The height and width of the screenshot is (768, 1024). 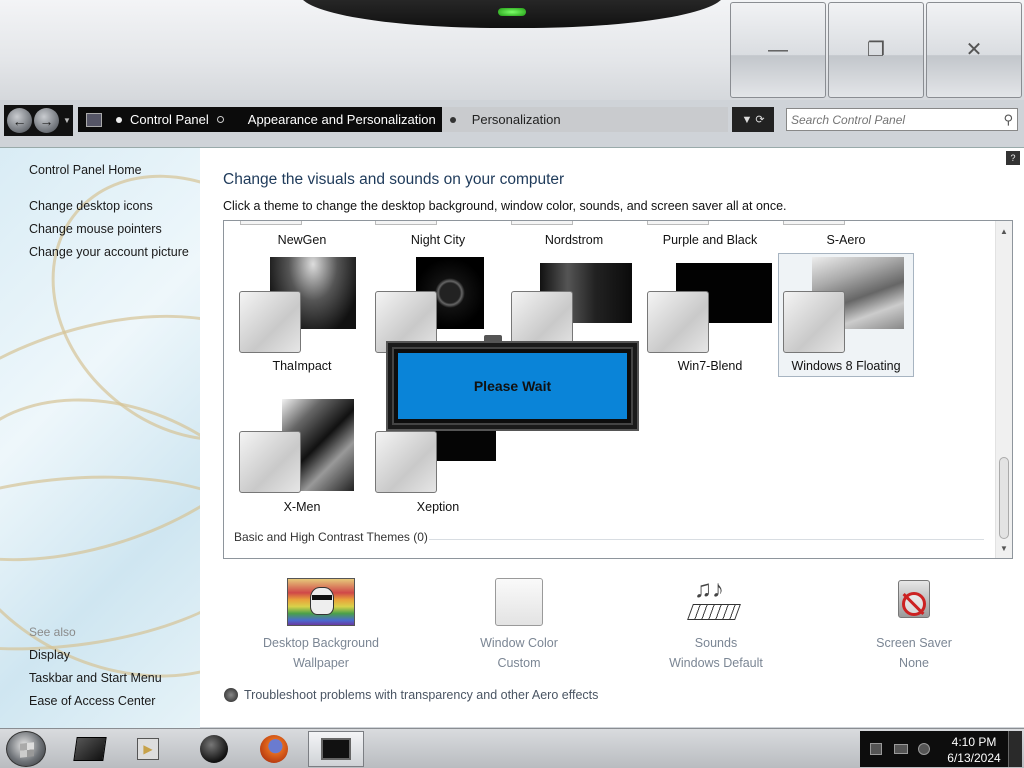 What do you see at coordinates (901, 749) in the screenshot?
I see `network-icon` at bounding box center [901, 749].